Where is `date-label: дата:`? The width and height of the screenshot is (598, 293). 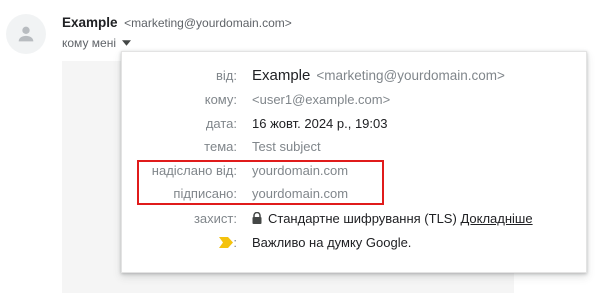
date-label: дата: is located at coordinates (221, 123).